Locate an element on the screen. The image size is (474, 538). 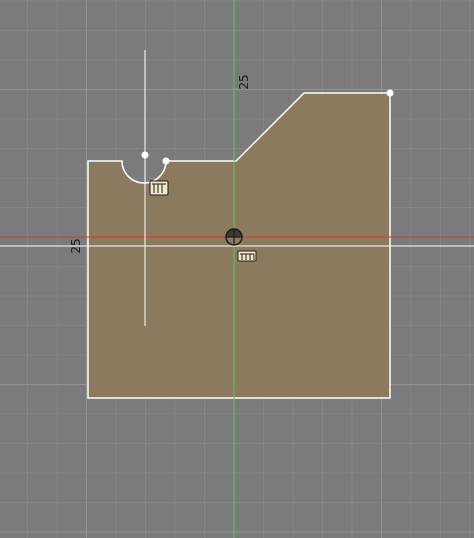
origin-icon is located at coordinates (234, 237).